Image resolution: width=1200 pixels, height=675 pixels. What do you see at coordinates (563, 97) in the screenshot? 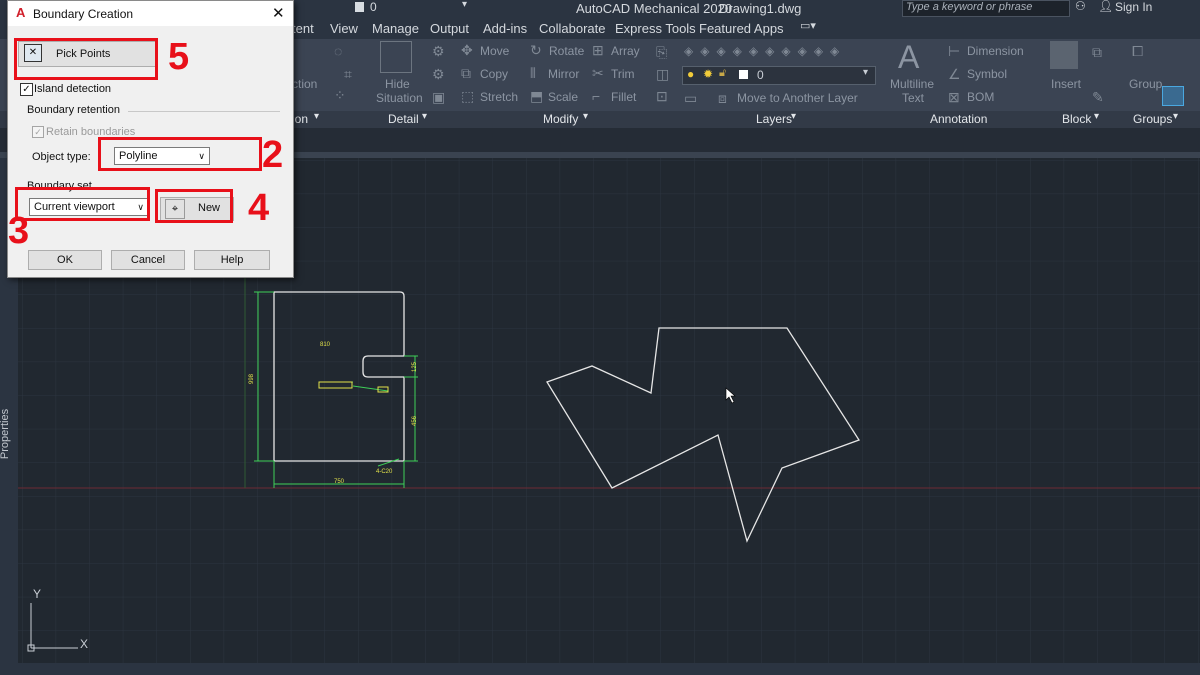
I see `scale-button: Scale` at bounding box center [563, 97].